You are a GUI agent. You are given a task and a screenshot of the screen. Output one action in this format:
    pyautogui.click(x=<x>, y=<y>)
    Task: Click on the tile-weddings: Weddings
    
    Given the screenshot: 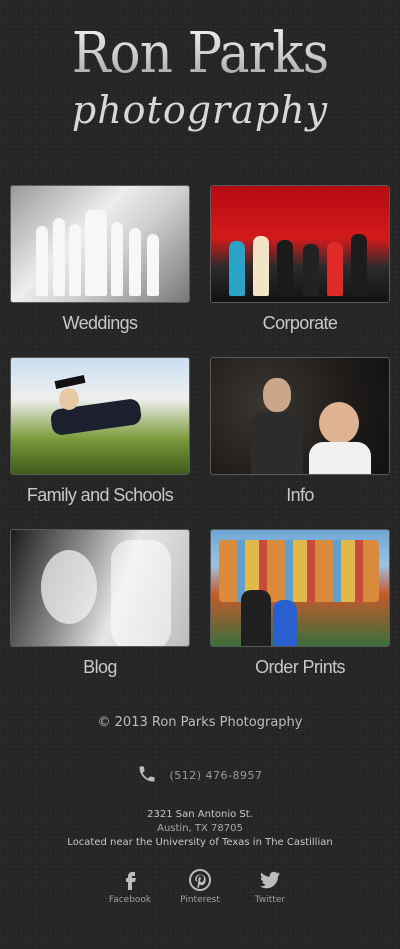 What is the action you would take?
    pyautogui.click(x=100, y=259)
    